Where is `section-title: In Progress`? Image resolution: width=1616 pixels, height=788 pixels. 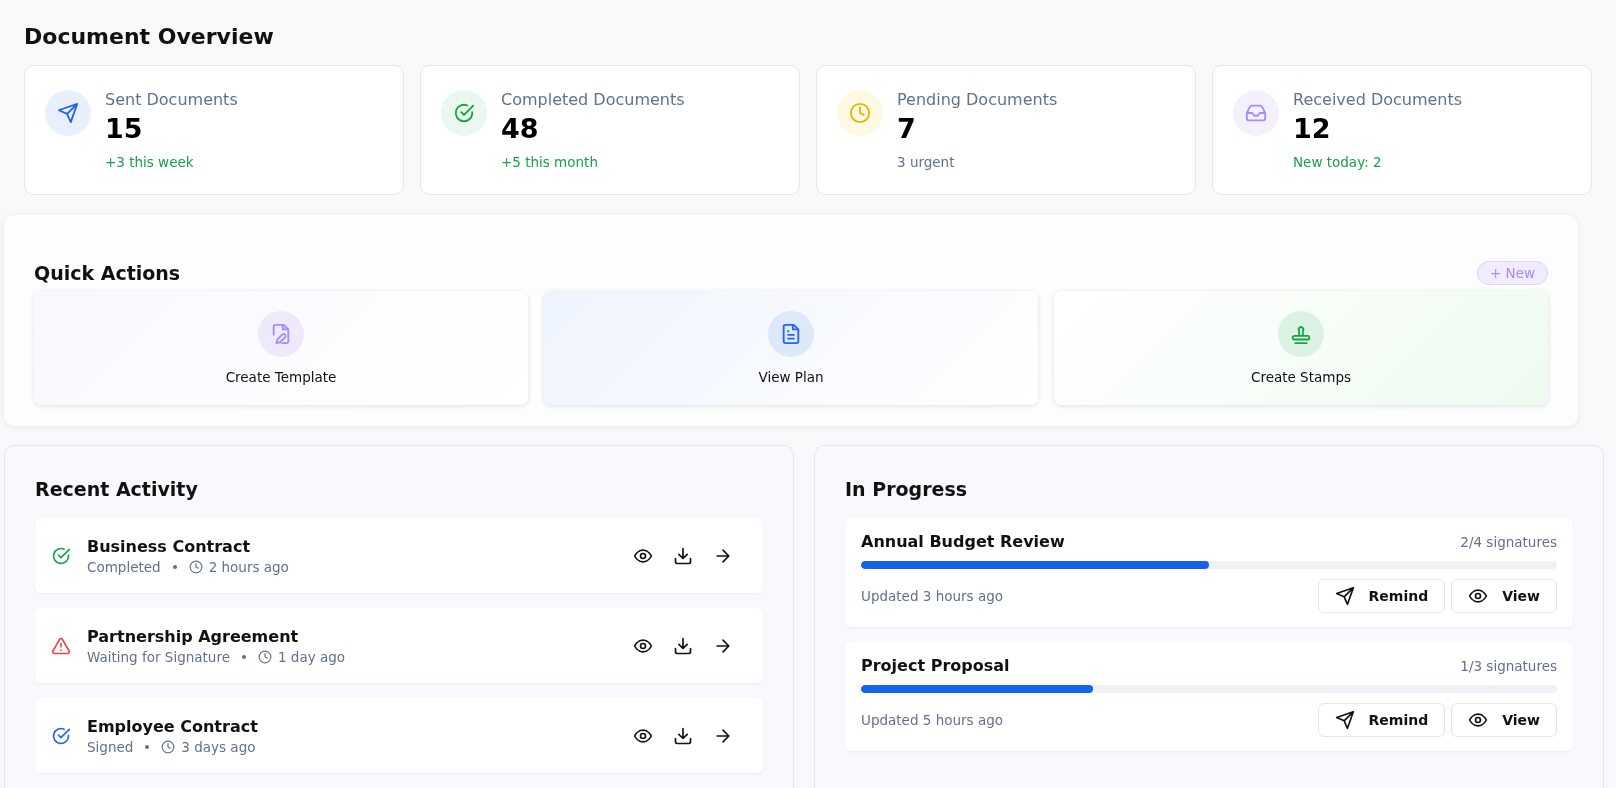 section-title: In Progress is located at coordinates (907, 489).